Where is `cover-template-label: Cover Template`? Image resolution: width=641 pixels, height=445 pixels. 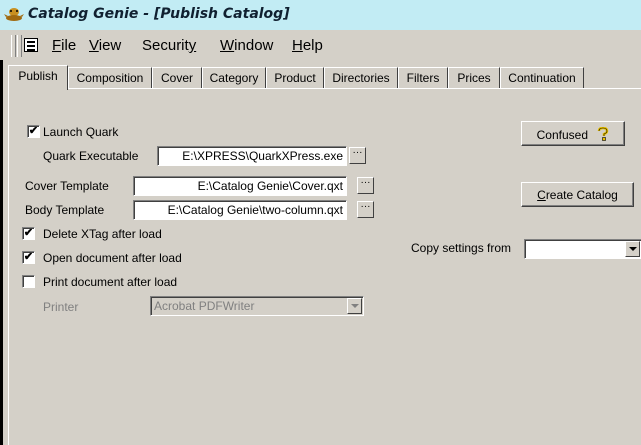
cover-template-label: Cover Template is located at coordinates (67, 186).